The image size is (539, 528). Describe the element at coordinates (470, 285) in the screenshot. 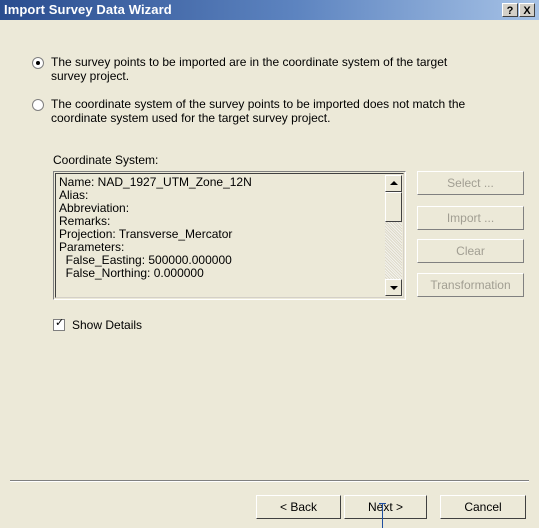

I see `transformation-button: Transformation` at that location.